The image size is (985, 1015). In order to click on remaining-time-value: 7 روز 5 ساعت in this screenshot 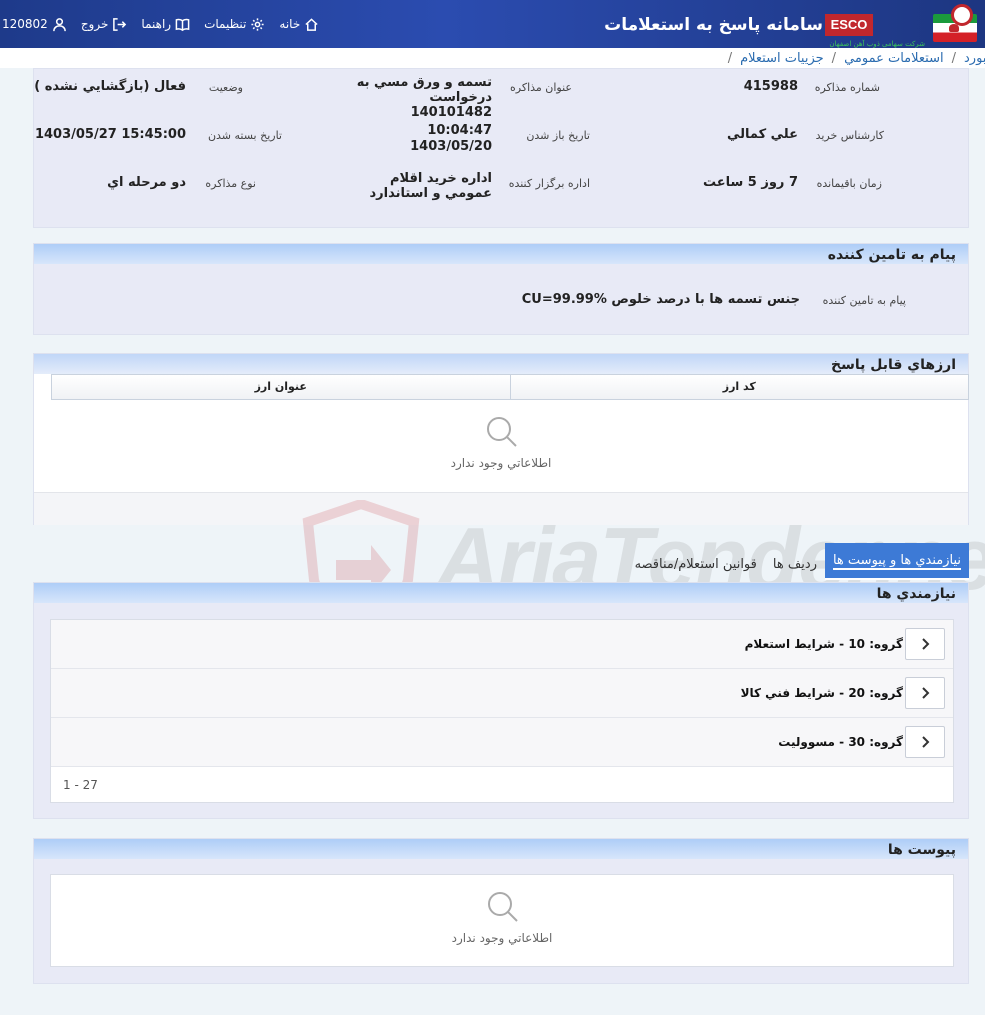, I will do `click(750, 182)`.